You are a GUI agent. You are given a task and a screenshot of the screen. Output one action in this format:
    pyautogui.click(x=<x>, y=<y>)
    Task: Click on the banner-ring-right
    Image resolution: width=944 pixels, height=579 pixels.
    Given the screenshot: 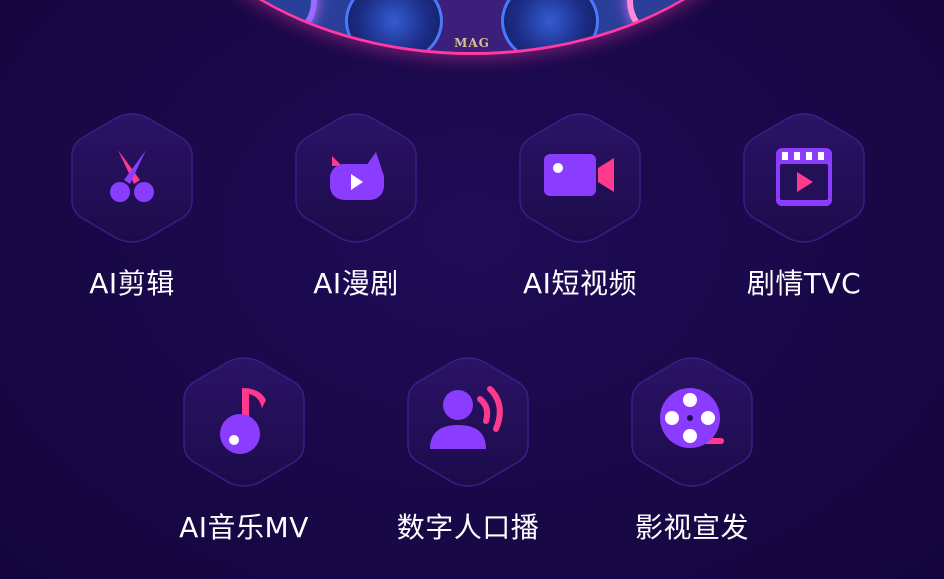 What is the action you would take?
    pyautogui.click(x=668, y=21)
    